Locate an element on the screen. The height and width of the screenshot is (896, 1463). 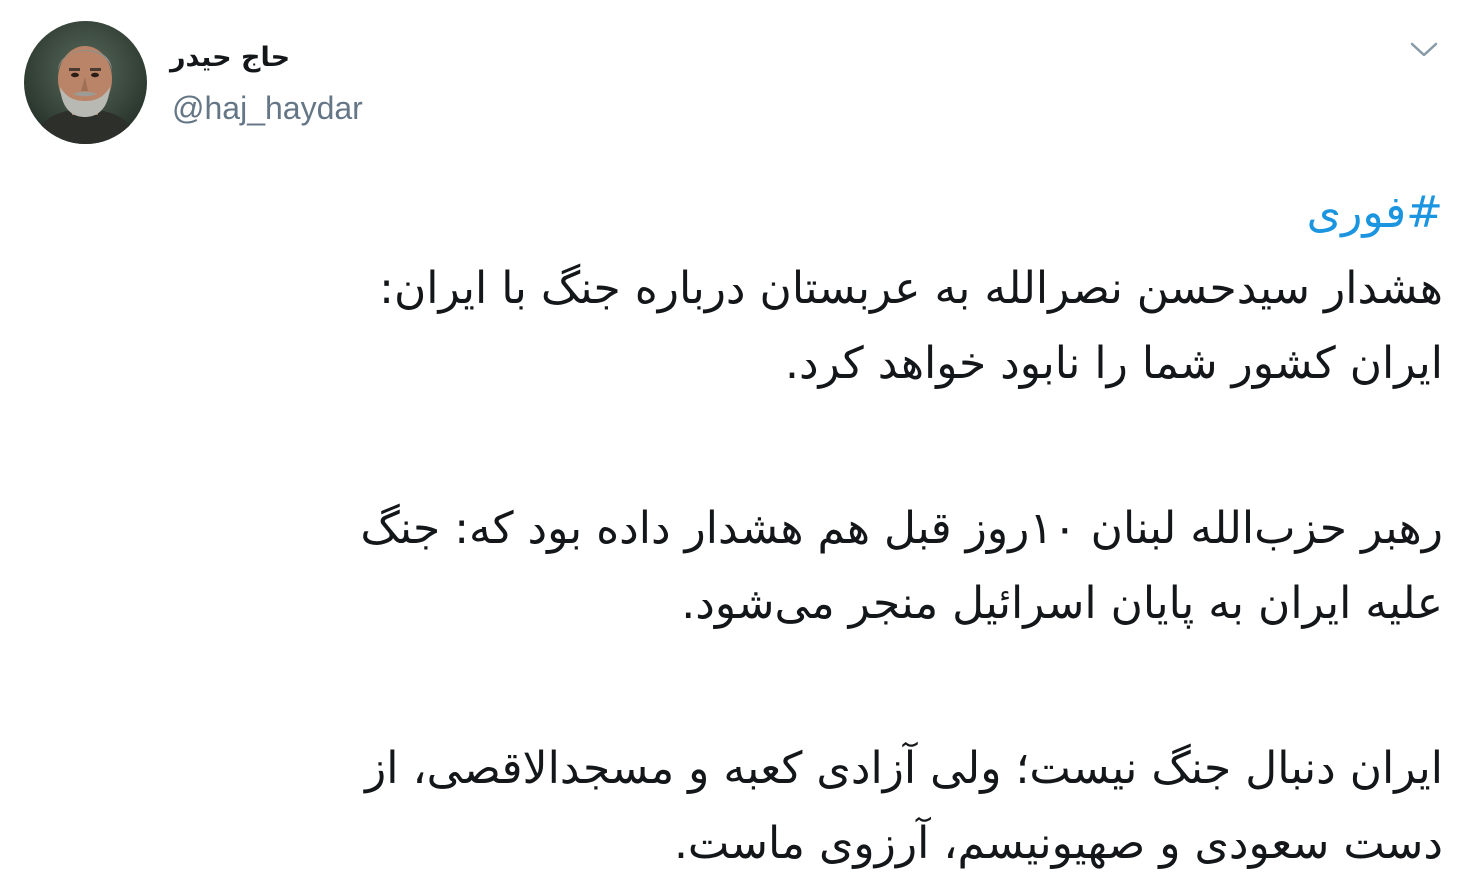
chevron-down-icon is located at coordinates (1424, 49).